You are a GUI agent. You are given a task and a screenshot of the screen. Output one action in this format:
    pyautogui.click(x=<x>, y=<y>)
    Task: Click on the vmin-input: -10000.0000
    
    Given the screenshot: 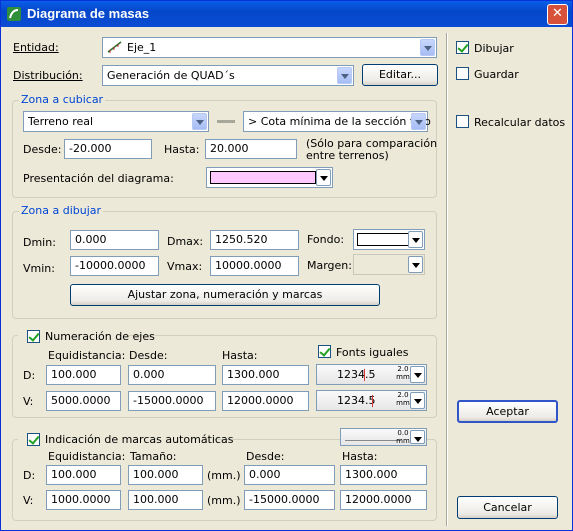 What is the action you would take?
    pyautogui.click(x=114, y=266)
    